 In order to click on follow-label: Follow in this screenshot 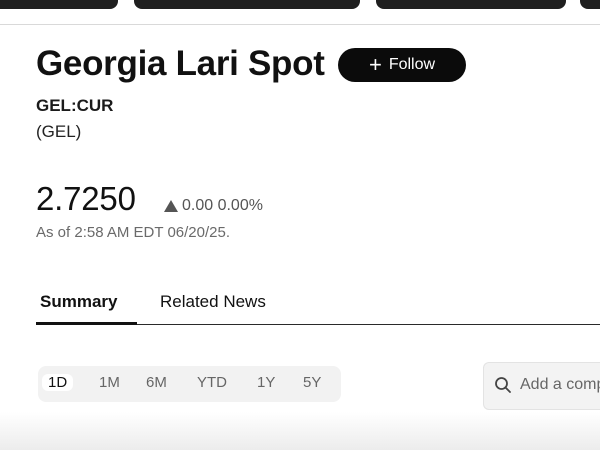, I will do `click(412, 64)`.